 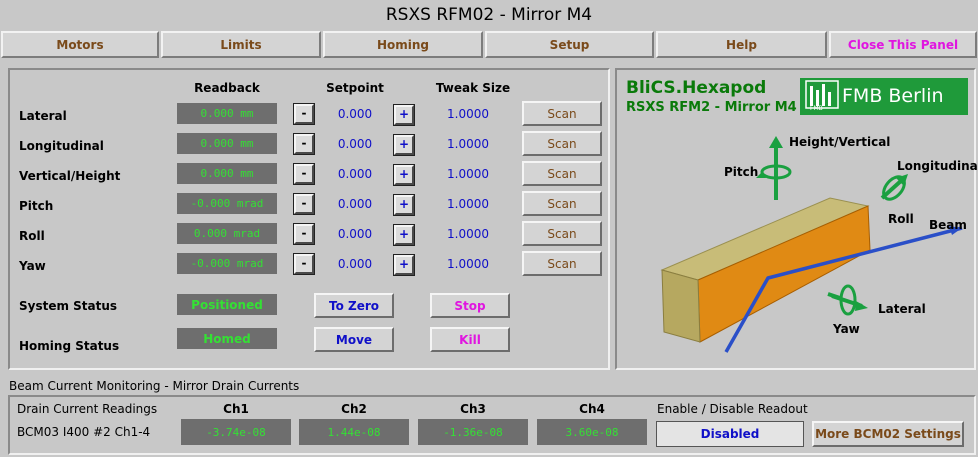 I want to click on menu-homing-button: Homing, so click(x=403, y=44).